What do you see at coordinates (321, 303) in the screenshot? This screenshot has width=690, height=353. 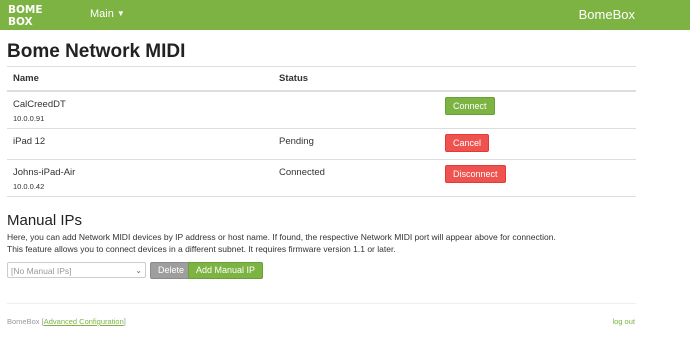 I see `footer-divider` at bounding box center [321, 303].